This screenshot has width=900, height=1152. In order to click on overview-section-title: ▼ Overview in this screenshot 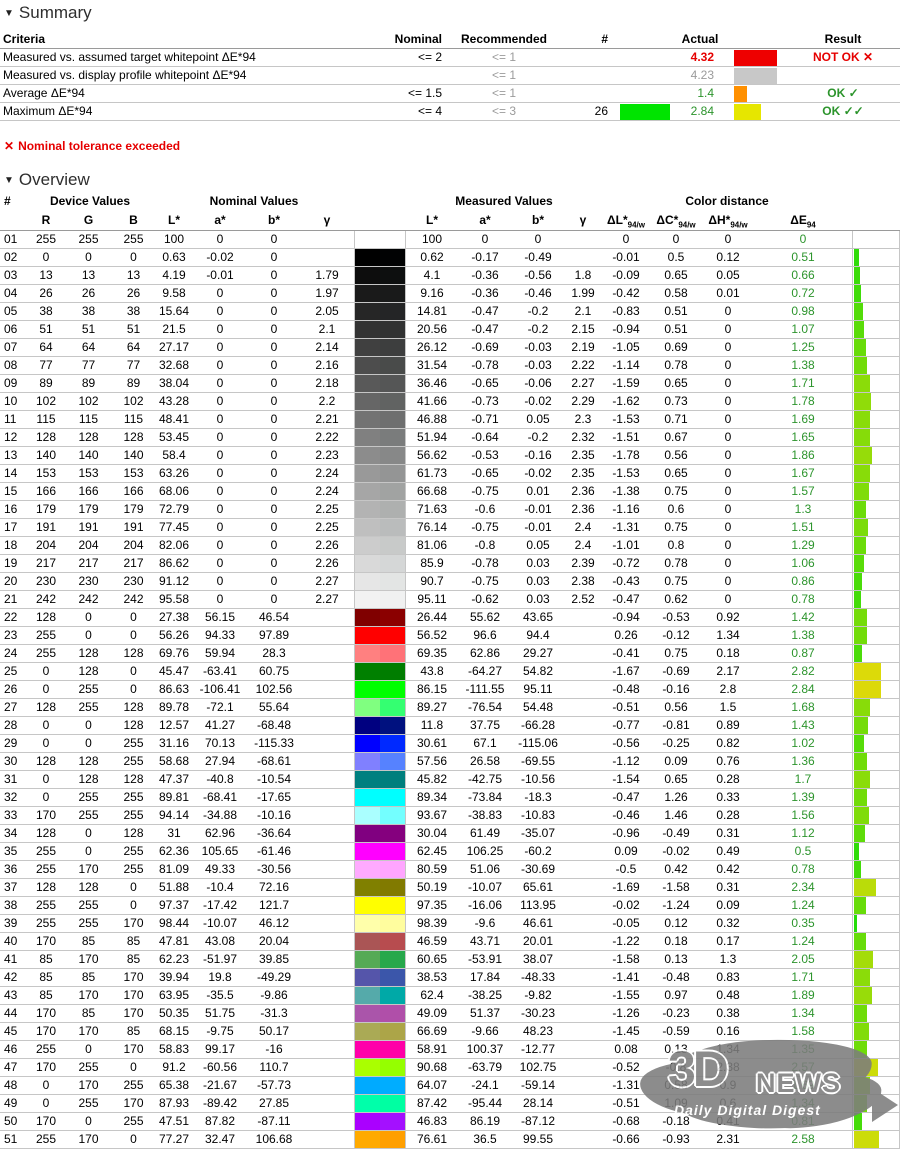, I will do `click(450, 179)`.